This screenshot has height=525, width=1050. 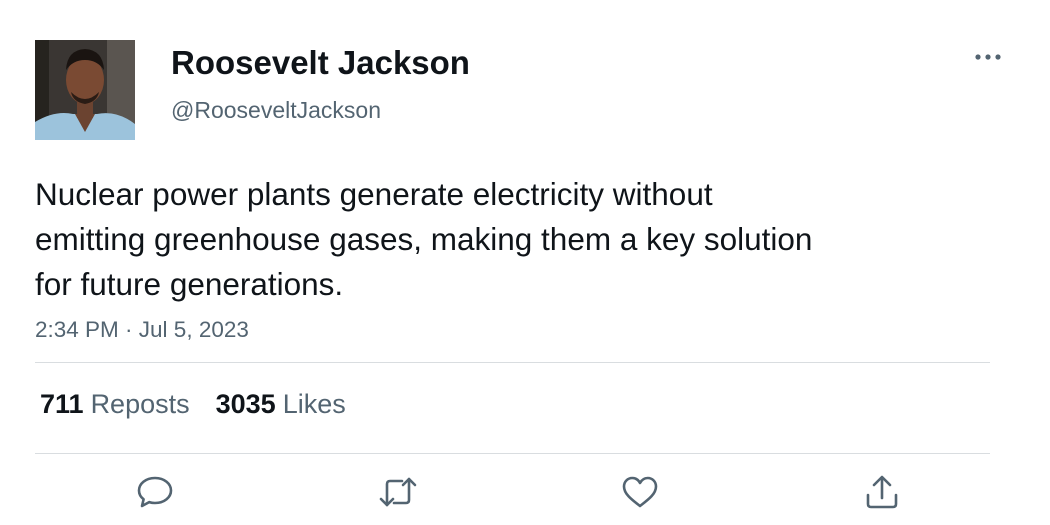 What do you see at coordinates (189, 284) in the screenshot?
I see `tweet-text-line: for future generations.` at bounding box center [189, 284].